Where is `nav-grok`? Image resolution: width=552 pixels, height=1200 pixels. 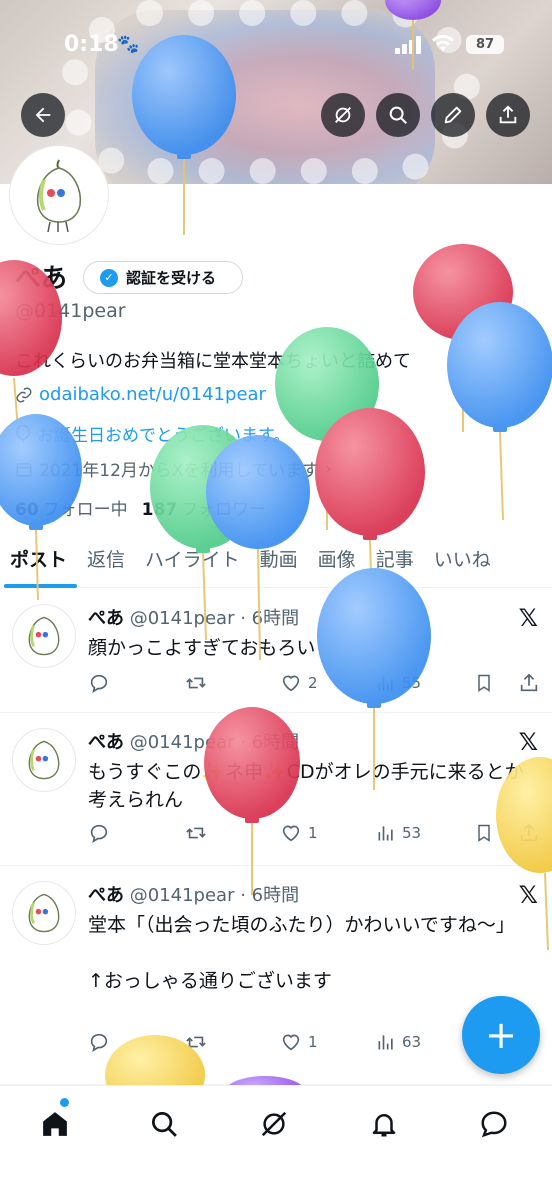
nav-grok is located at coordinates (274, 1124).